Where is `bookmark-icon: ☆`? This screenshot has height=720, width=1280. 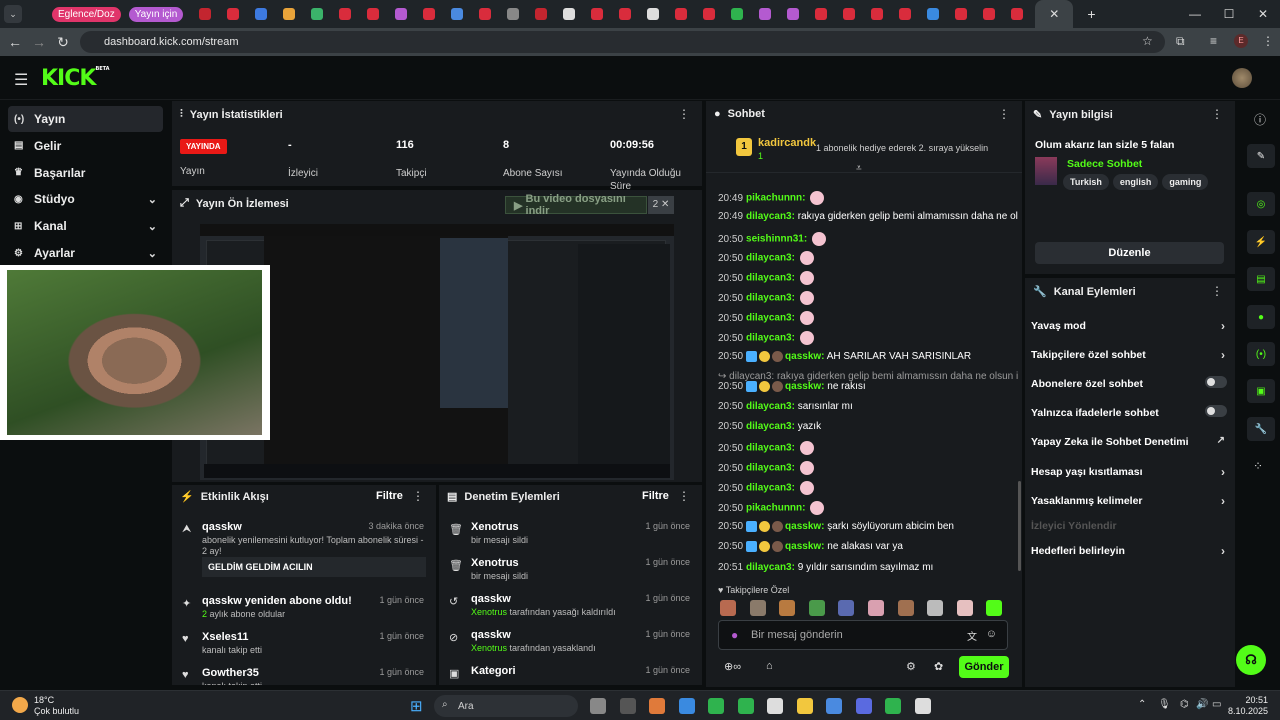 bookmark-icon: ☆ is located at coordinates (1147, 41).